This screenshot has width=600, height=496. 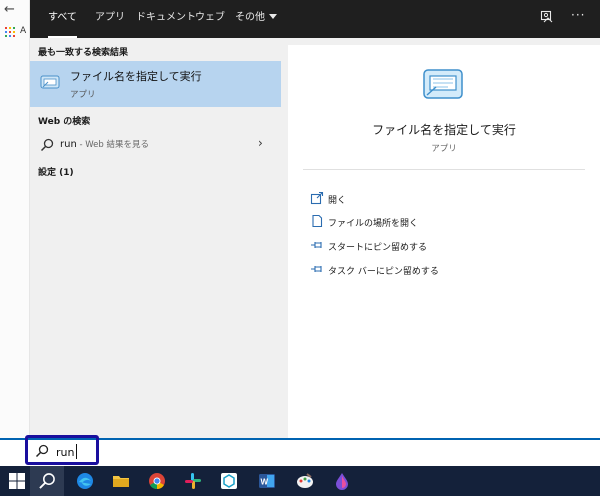 I want to click on tab-web-label: ウェブ, so click(x=210, y=17).